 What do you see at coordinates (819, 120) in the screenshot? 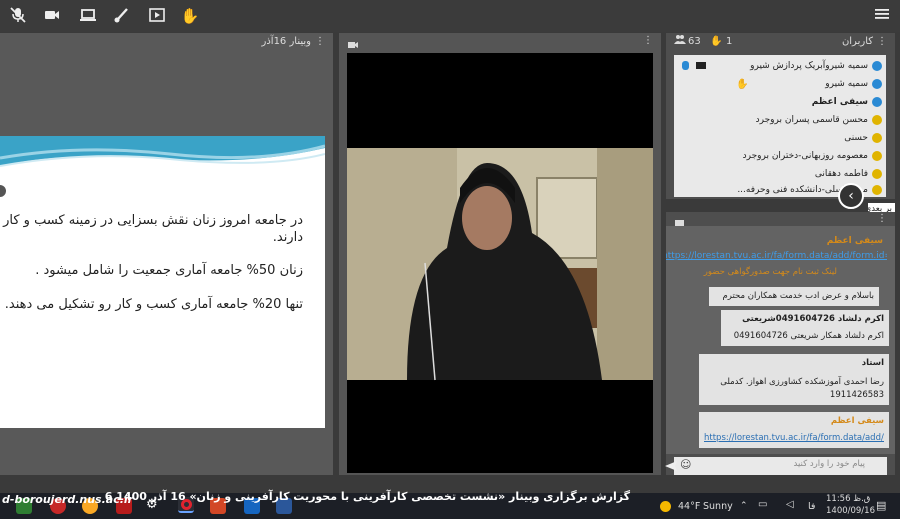
I see `user-row: محسن قاسمی پسران بروجرد` at bounding box center [819, 120].